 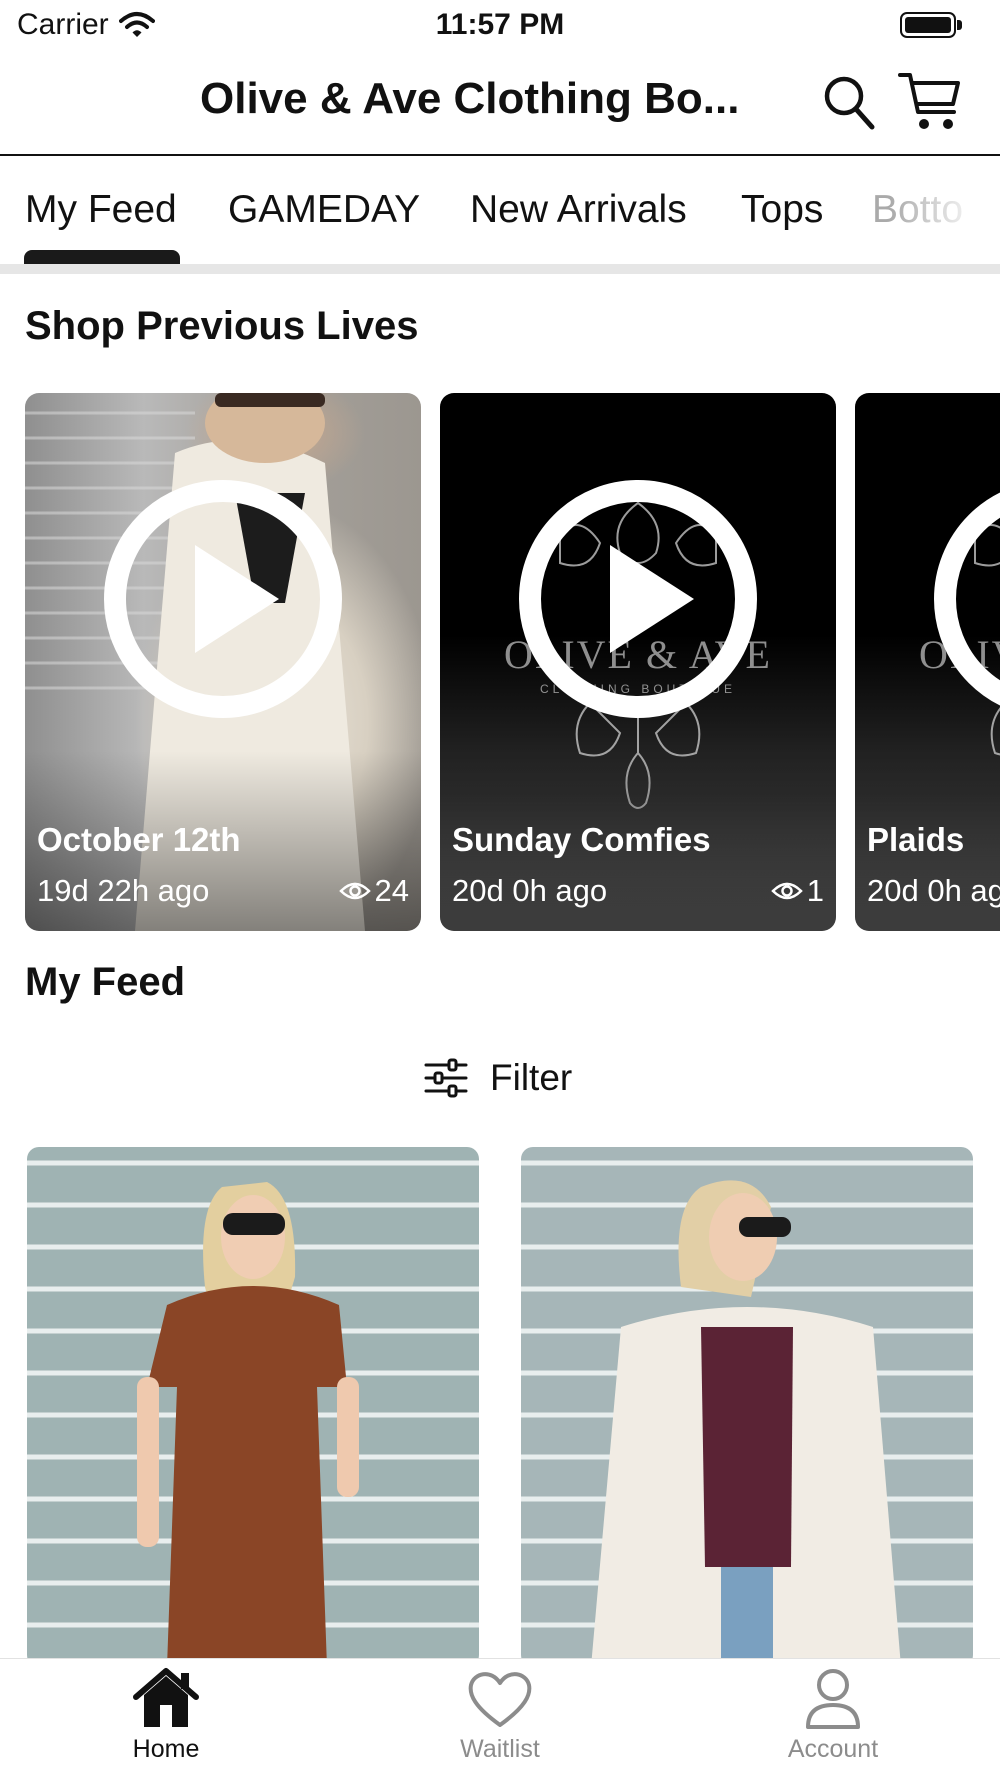 What do you see at coordinates (833, 1749) in the screenshot?
I see `nav-account-label: Account` at bounding box center [833, 1749].